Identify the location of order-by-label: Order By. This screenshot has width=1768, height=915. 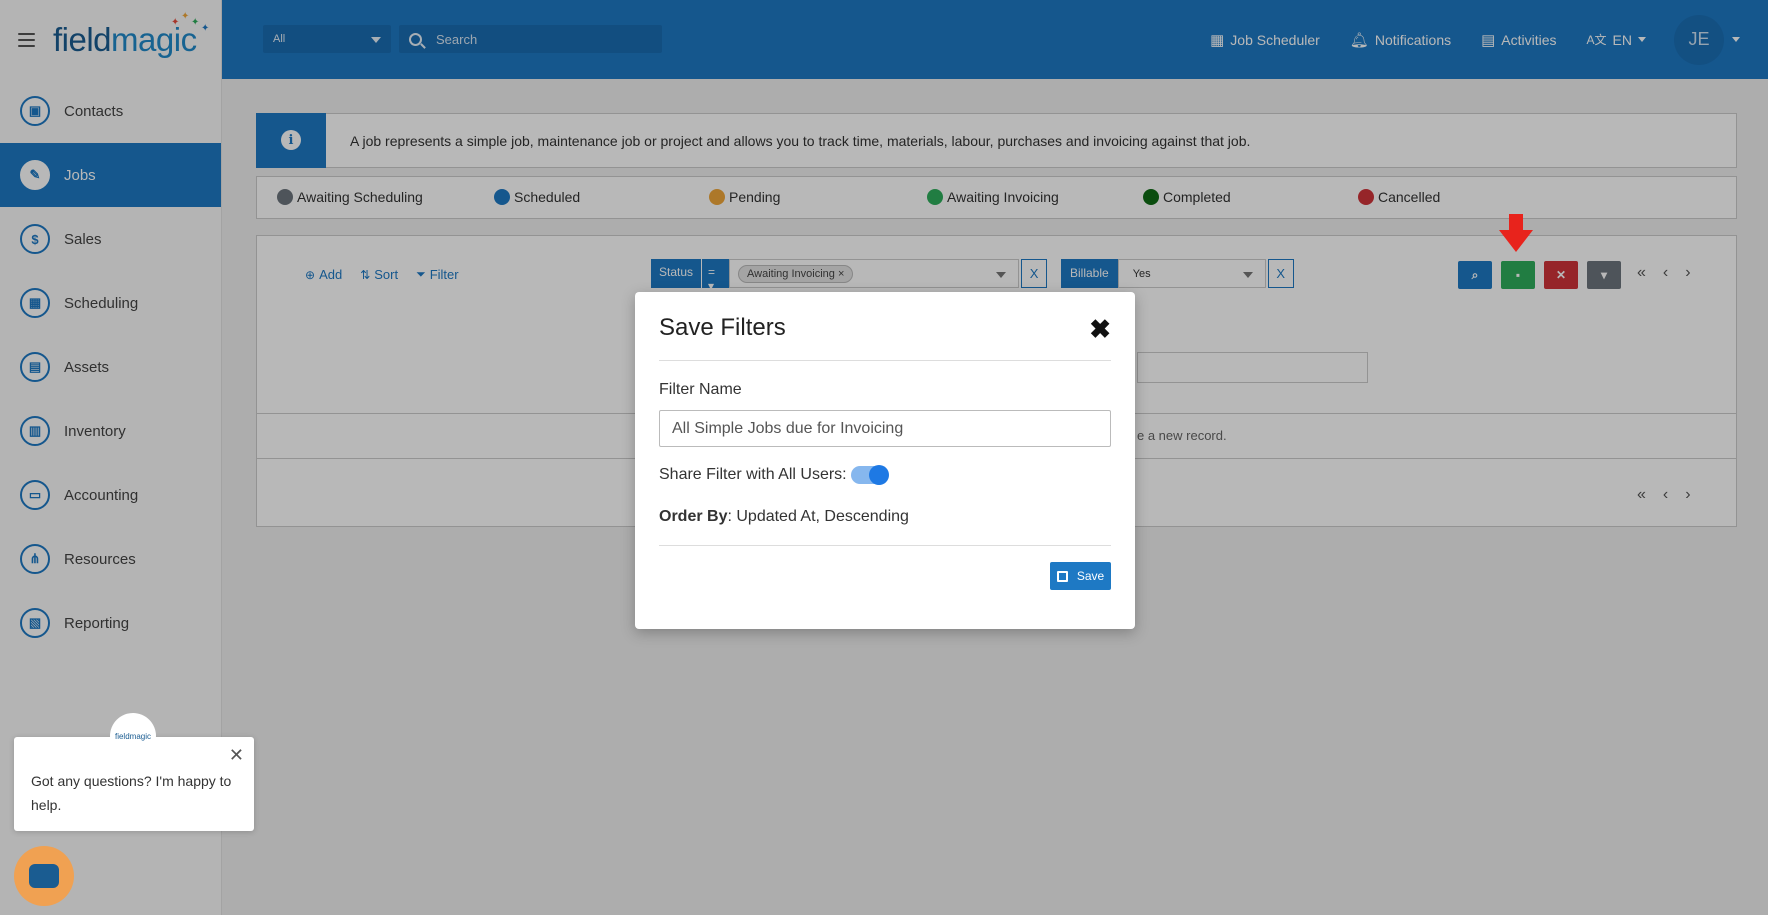
(693, 516).